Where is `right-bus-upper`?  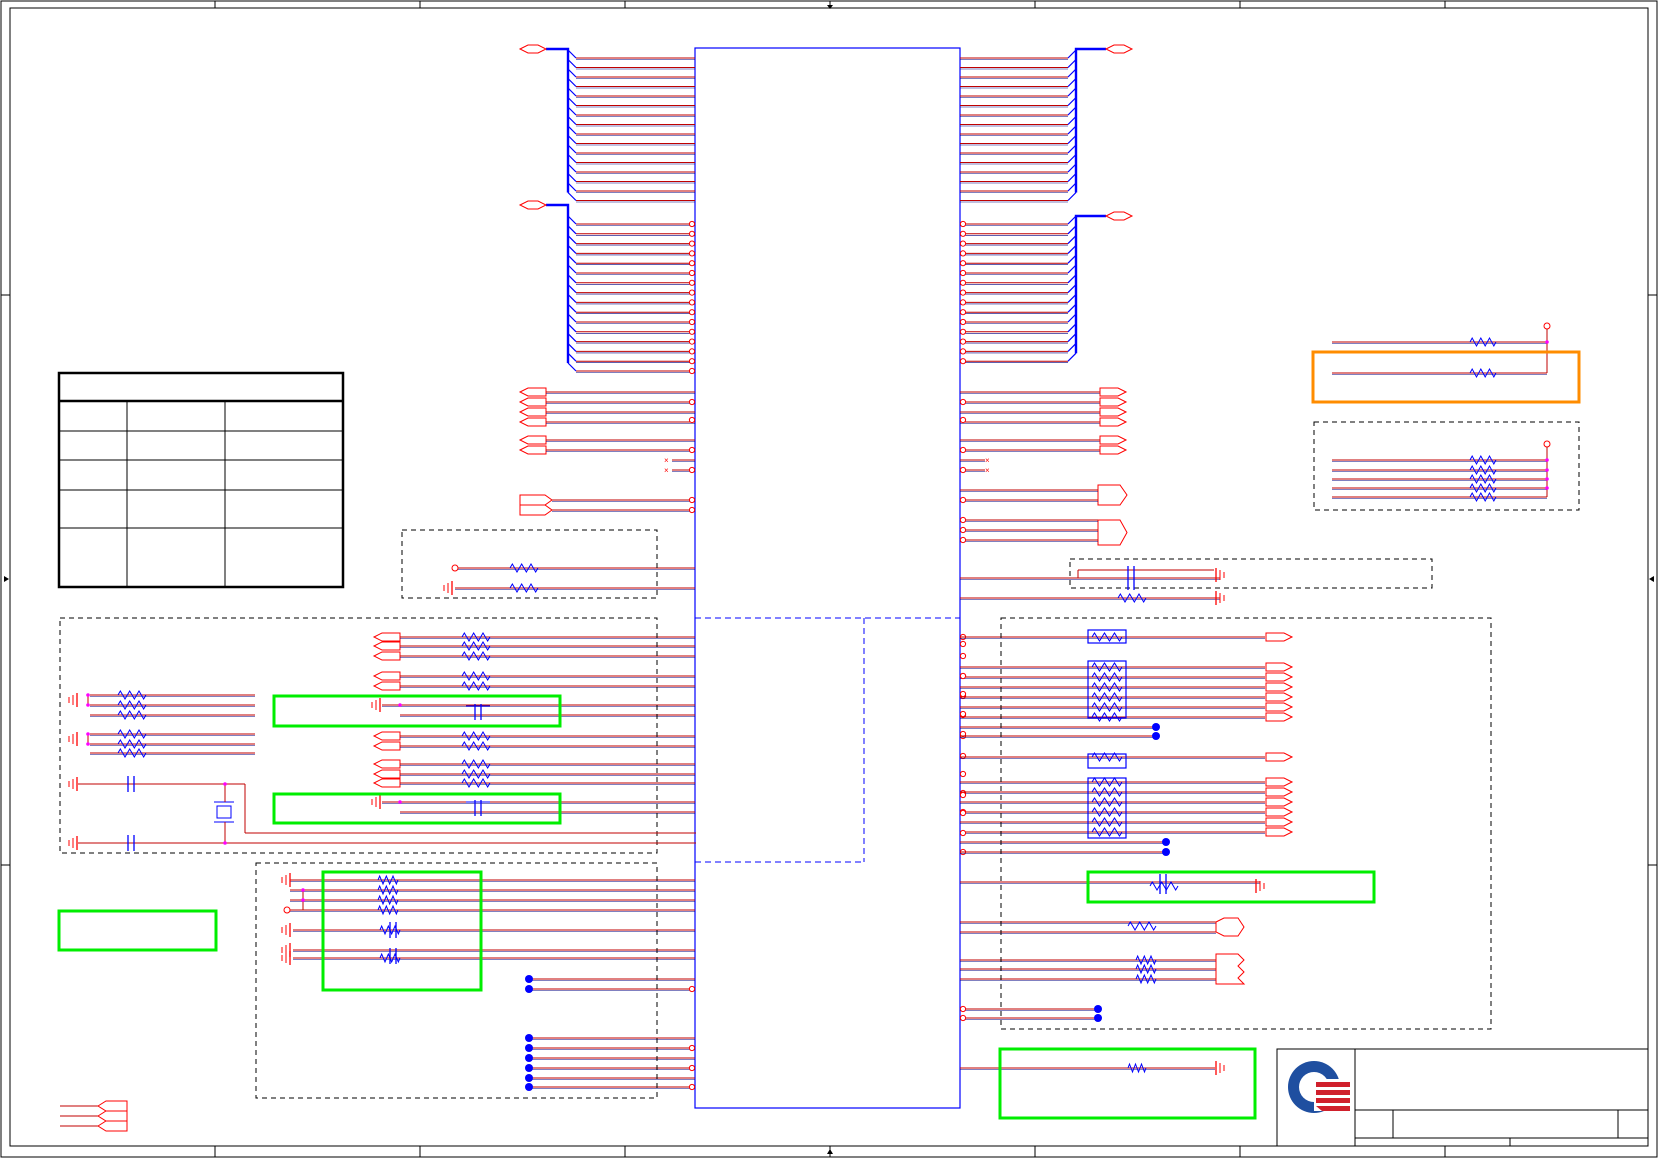
right-bus-upper is located at coordinates (1033, 125).